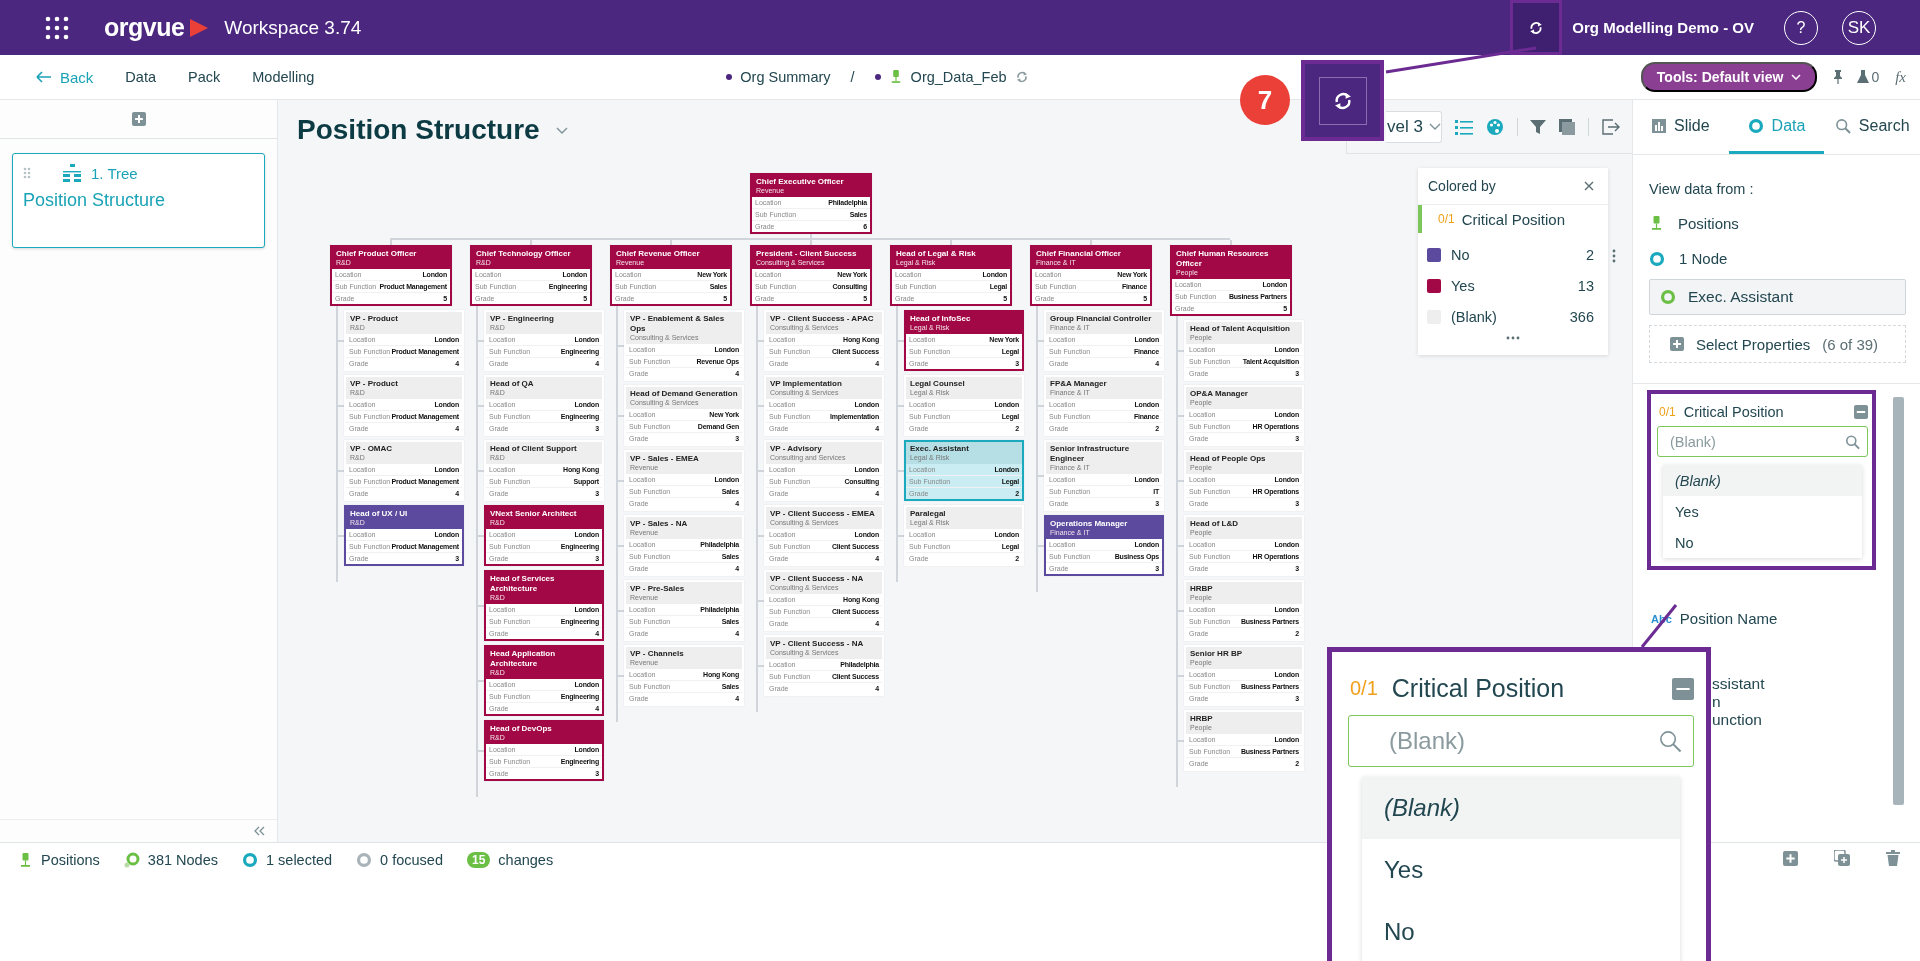  Describe the element at coordinates (1663, 27) in the screenshot. I see `workspace-name: Org Modelling Demo - OV` at that location.